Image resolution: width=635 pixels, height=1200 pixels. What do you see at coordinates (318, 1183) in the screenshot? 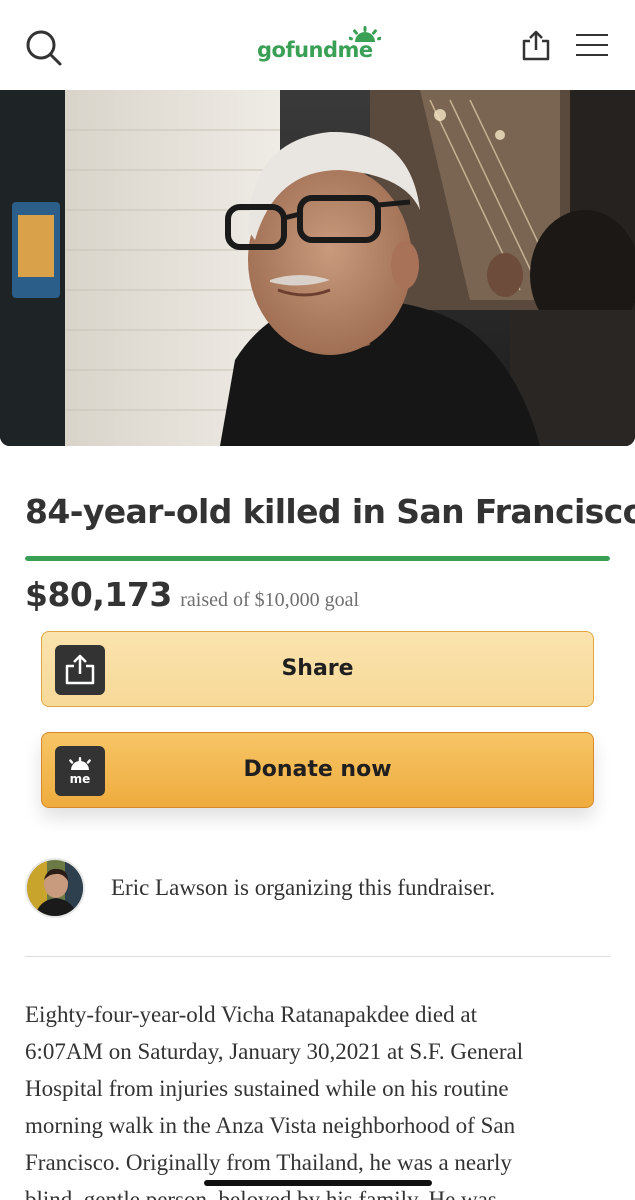
I see `home-indicator` at bounding box center [318, 1183].